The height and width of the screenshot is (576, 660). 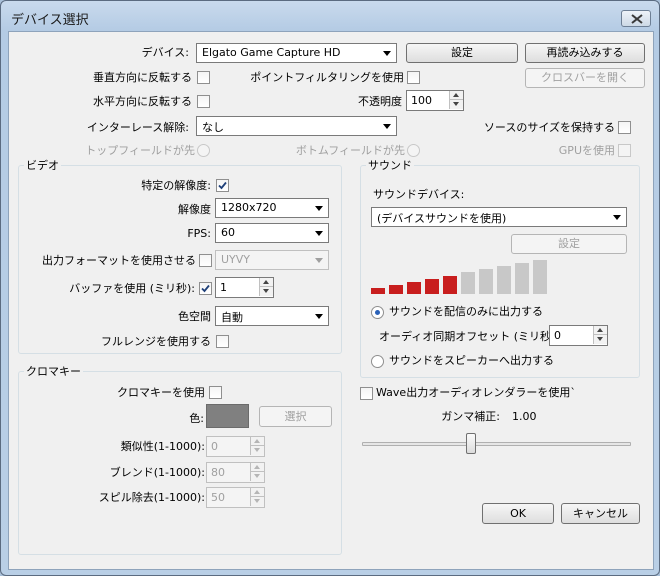 What do you see at coordinates (466, 311) in the screenshot?
I see `stream-only-label: サウンドを配信のみに出力する` at bounding box center [466, 311].